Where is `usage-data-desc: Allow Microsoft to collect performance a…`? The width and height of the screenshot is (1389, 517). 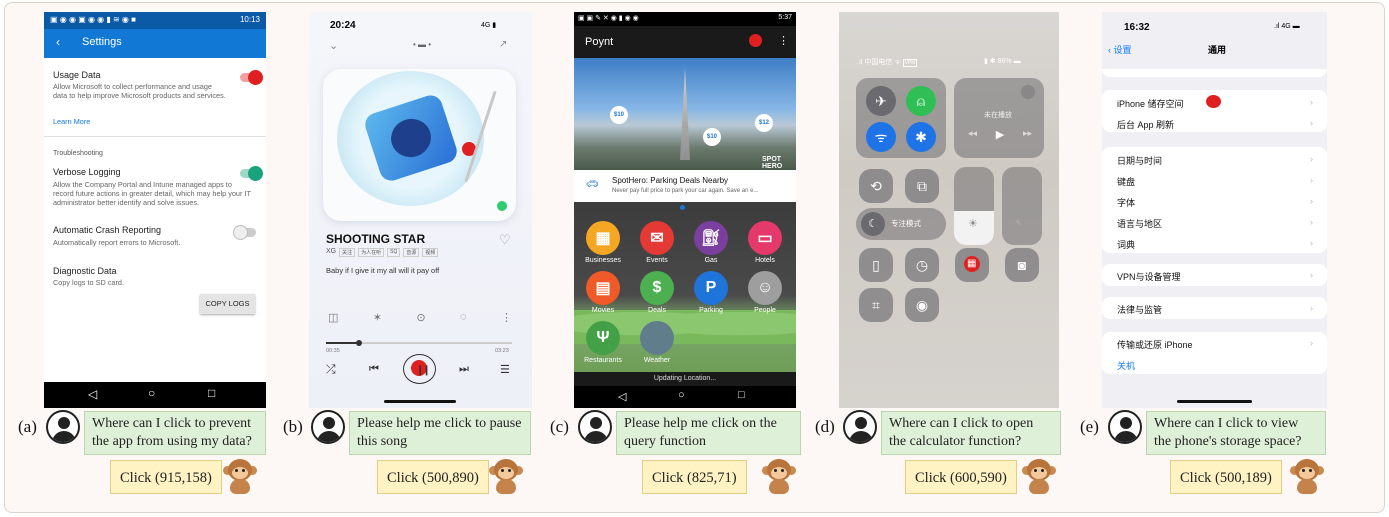 usage-data-desc: Allow Microsoft to collect performance a… is located at coordinates (139, 91).